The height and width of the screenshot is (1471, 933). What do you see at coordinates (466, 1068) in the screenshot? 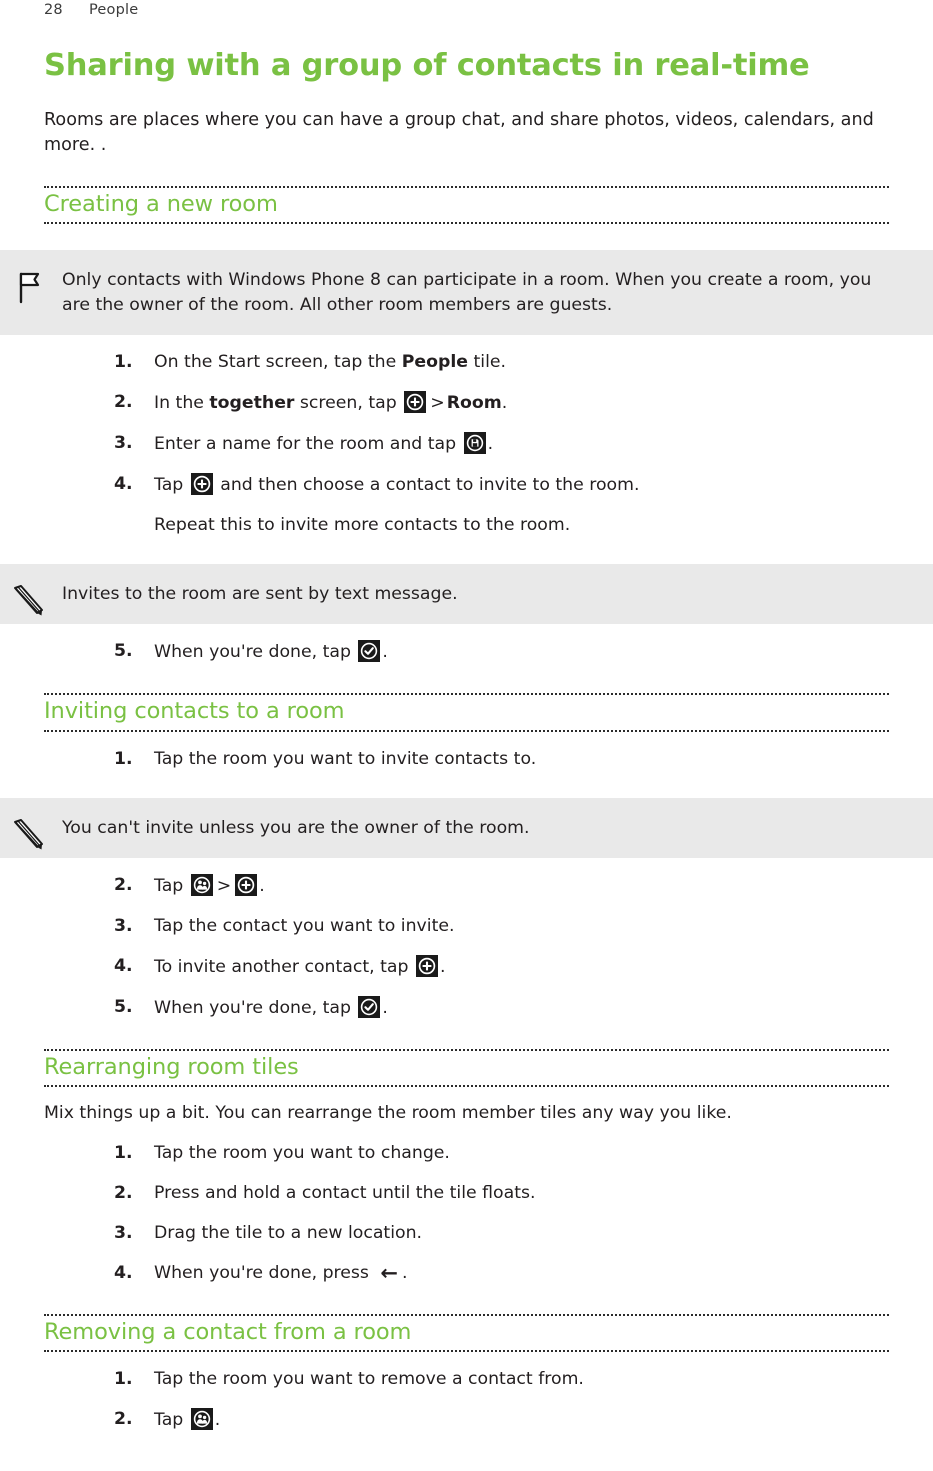
I see `section-heading-rearranging-room-tiles: Rearranging room tiles` at bounding box center [466, 1068].